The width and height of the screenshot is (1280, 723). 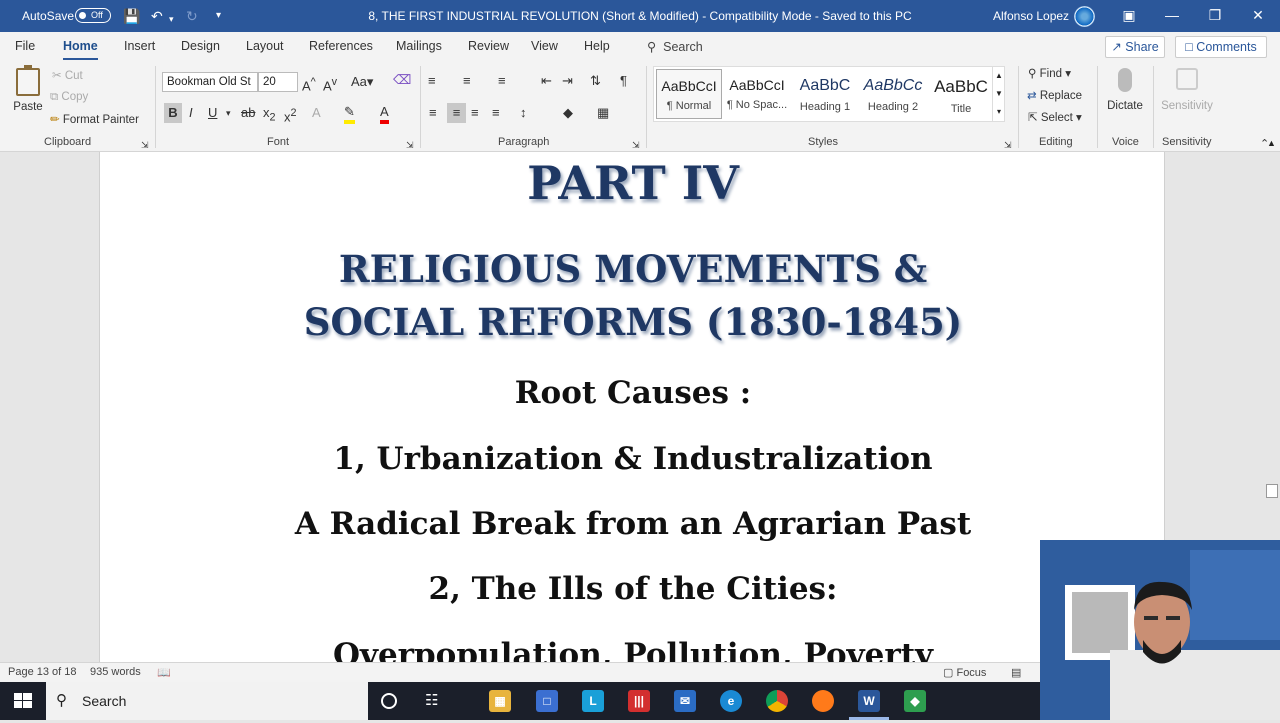 I want to click on chrome-icon, so click(x=777, y=701).